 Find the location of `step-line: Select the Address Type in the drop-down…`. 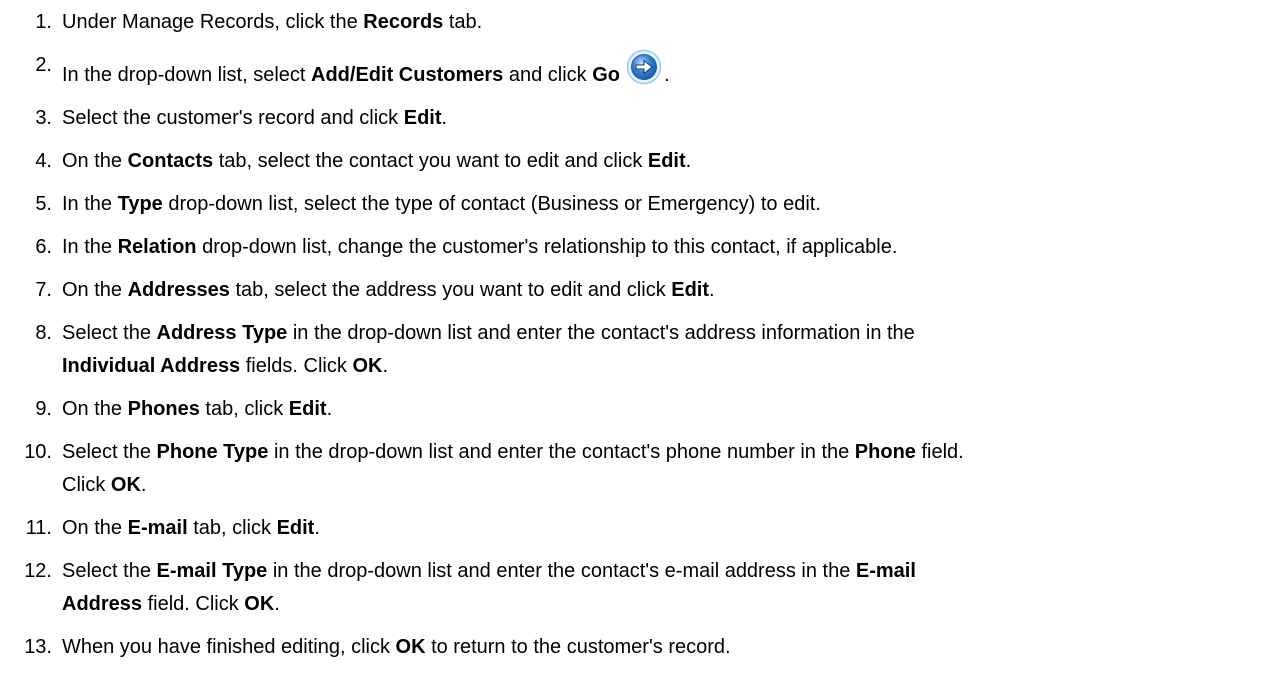

step-line: Select the Address Type in the drop-down… is located at coordinates (670, 333).